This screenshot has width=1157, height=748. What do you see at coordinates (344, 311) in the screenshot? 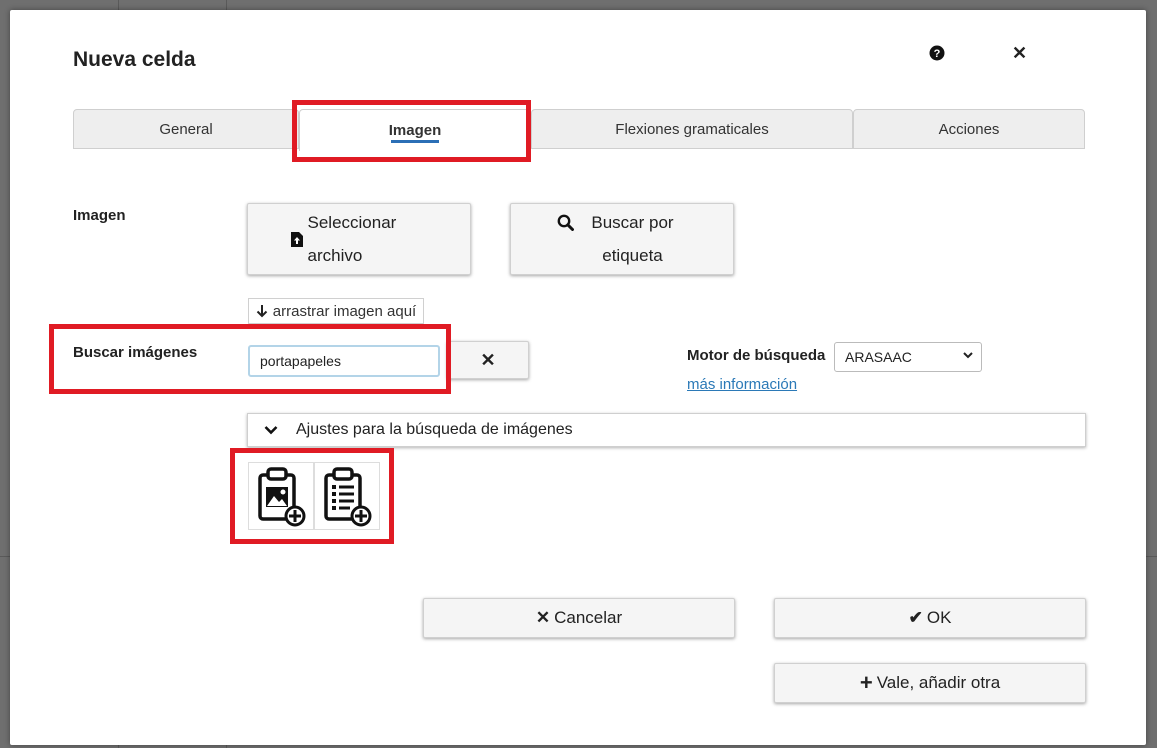
I see `drag-hint-label: arrastrar imagen aquí` at bounding box center [344, 311].